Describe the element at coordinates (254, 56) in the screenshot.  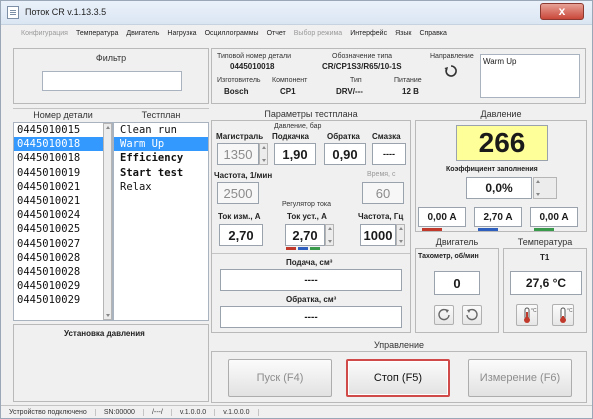
I see `part-number-label: Типовой номер детали` at that location.